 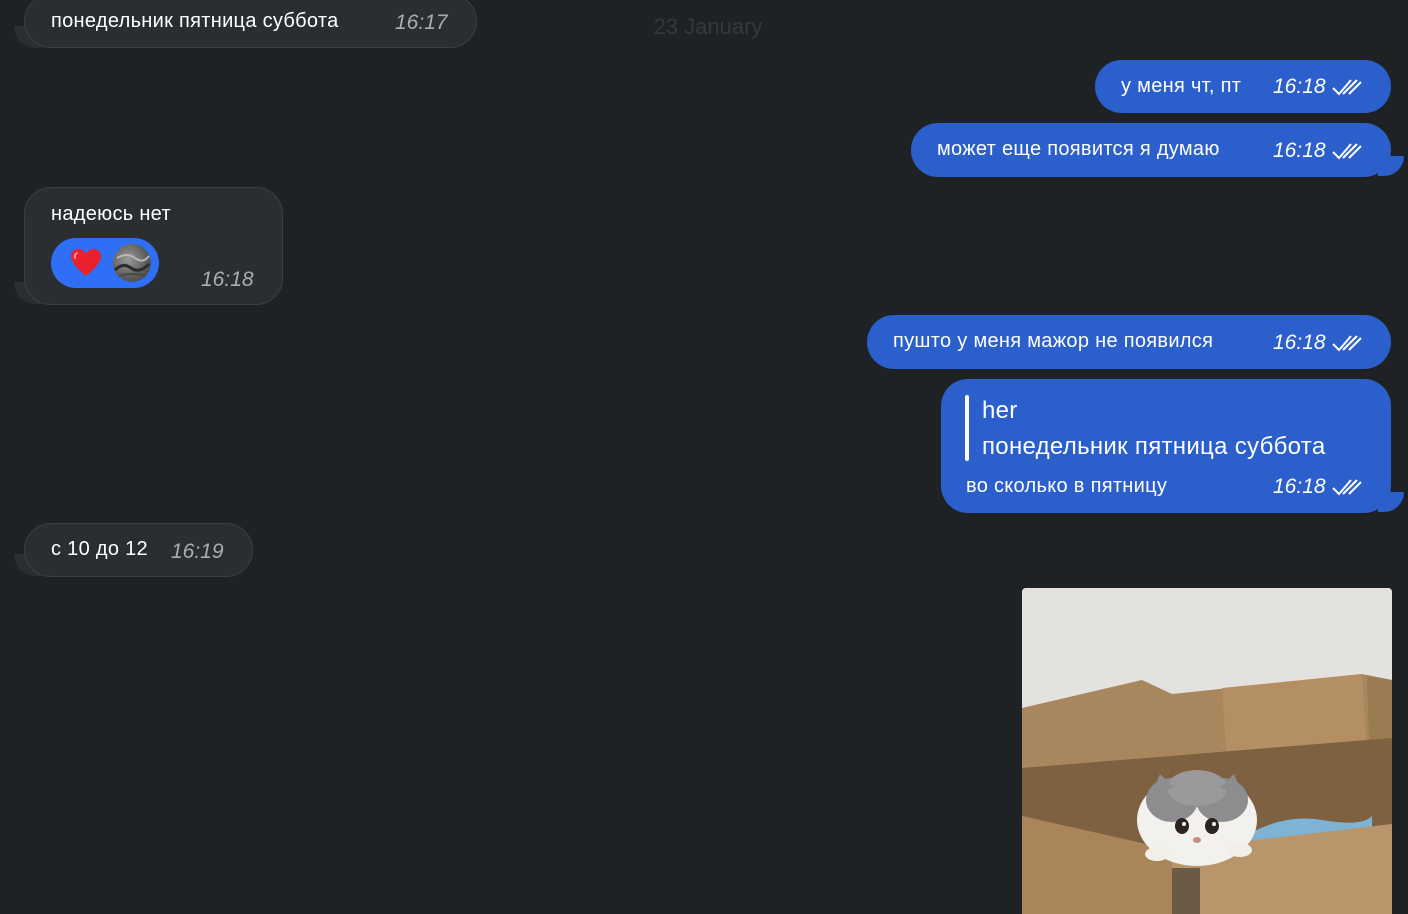 I want to click on message-text: понедельник пятница суббота, so click(x=195, y=21).